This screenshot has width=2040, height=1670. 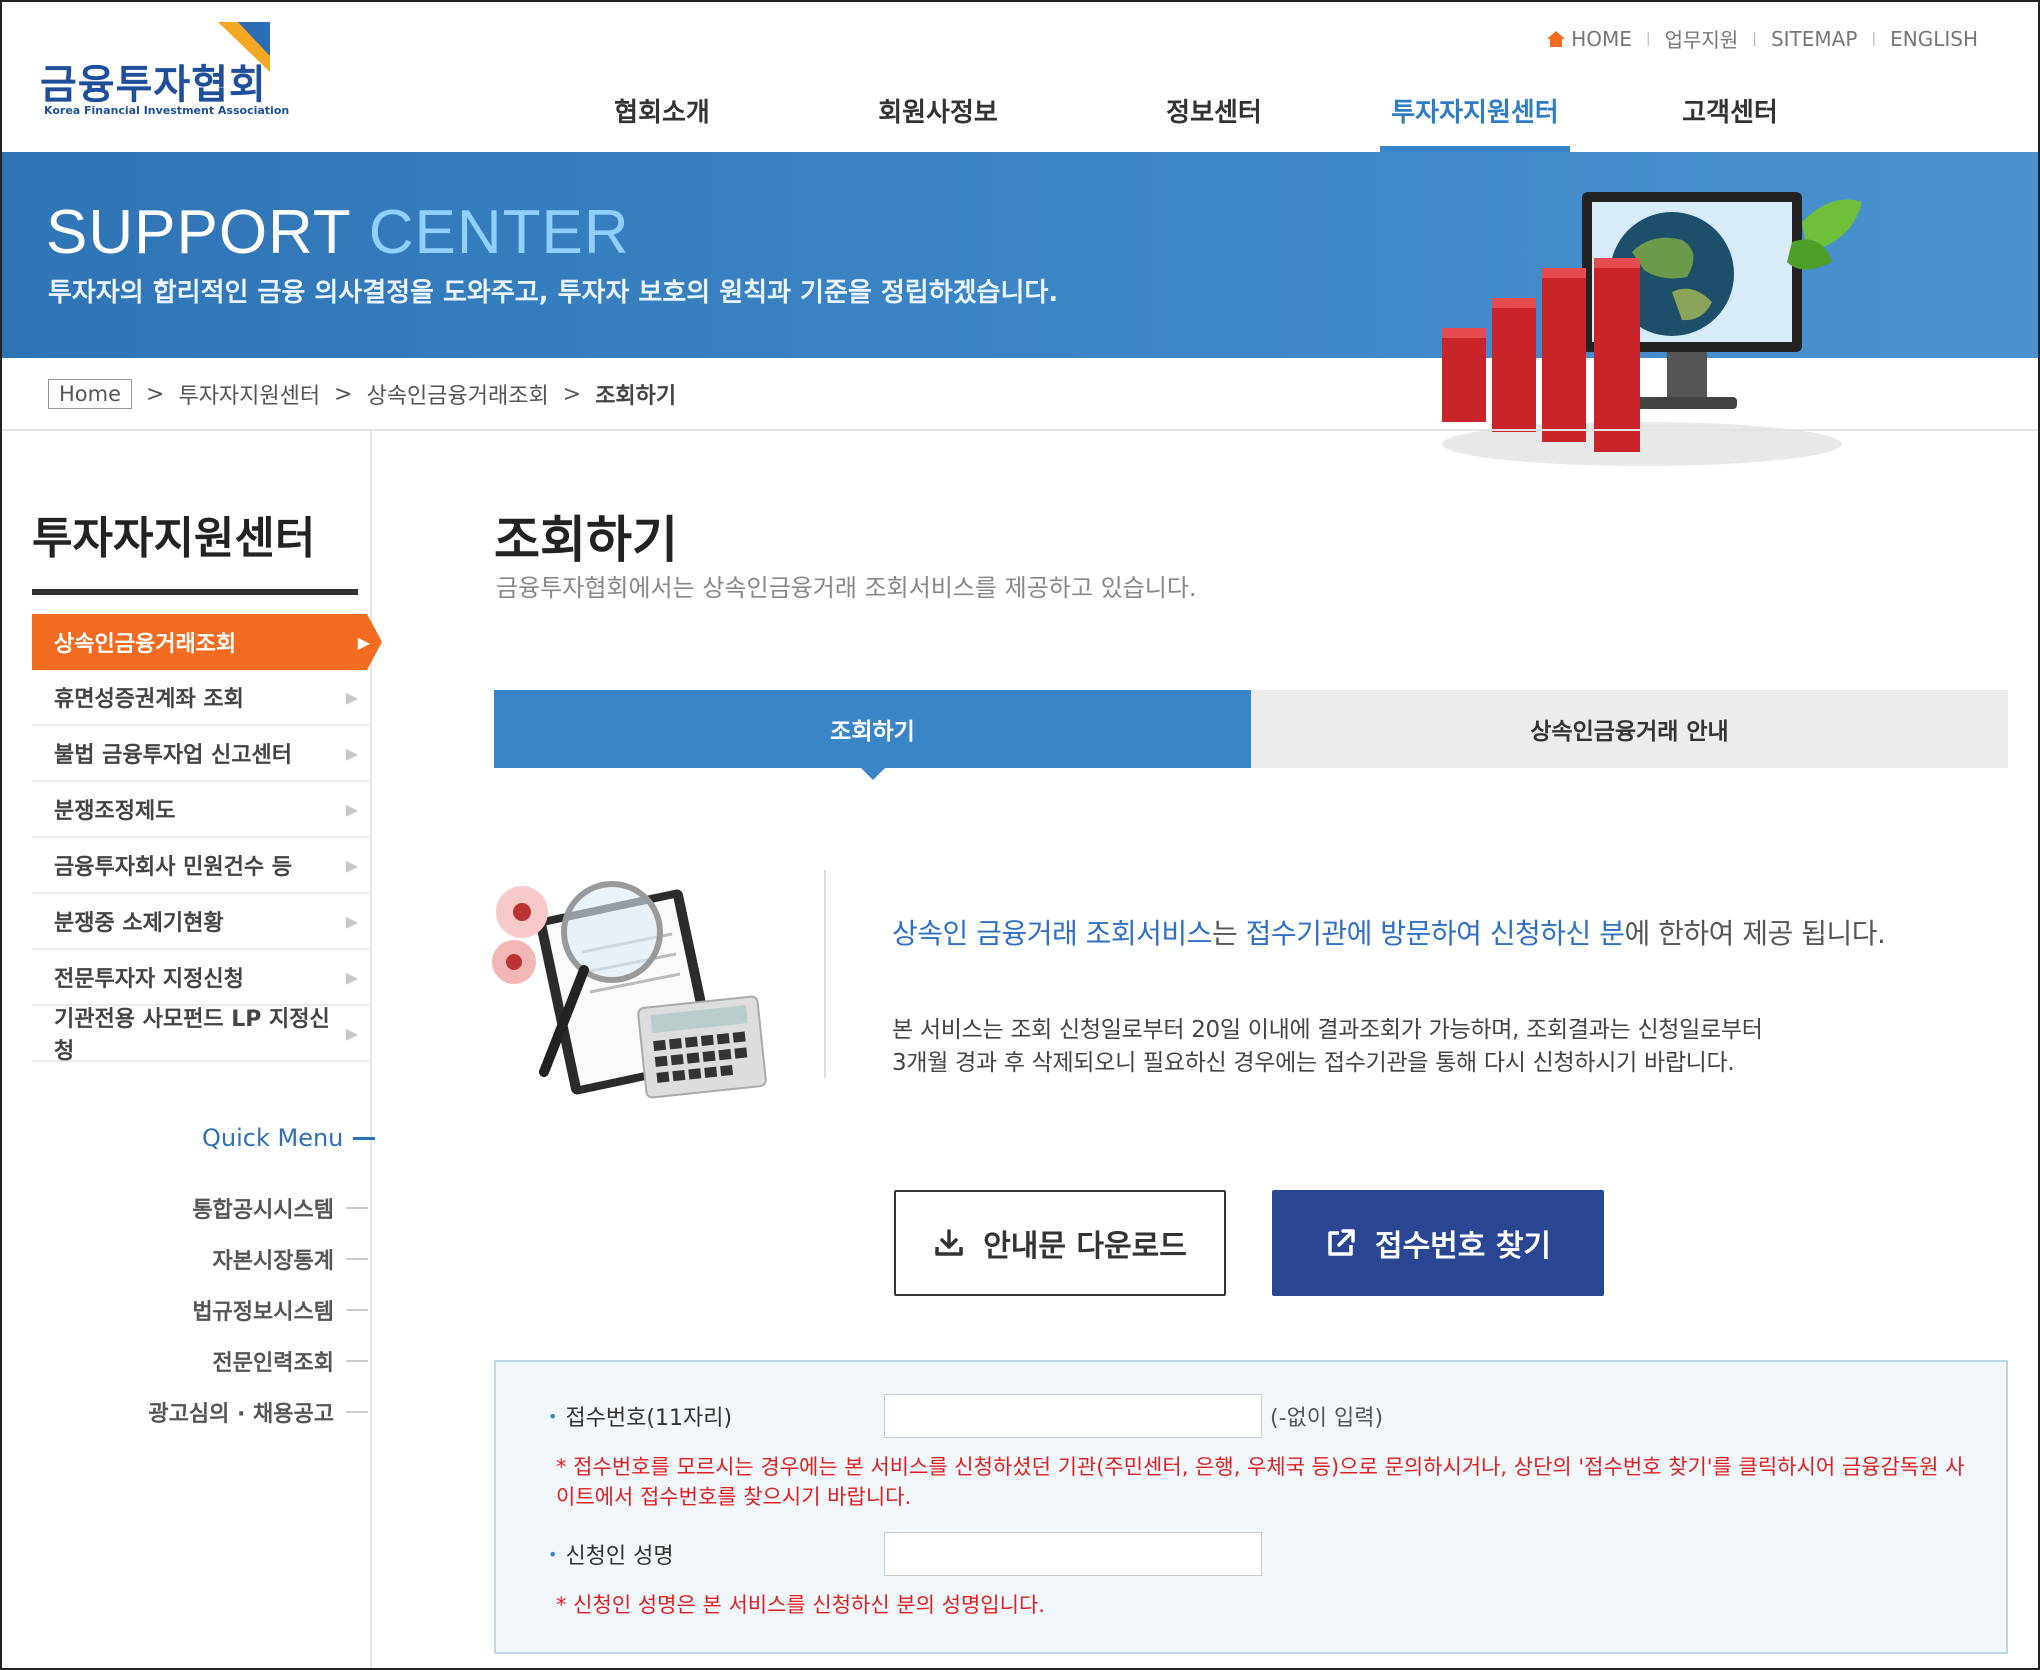 I want to click on home-icon, so click(x=1556, y=38).